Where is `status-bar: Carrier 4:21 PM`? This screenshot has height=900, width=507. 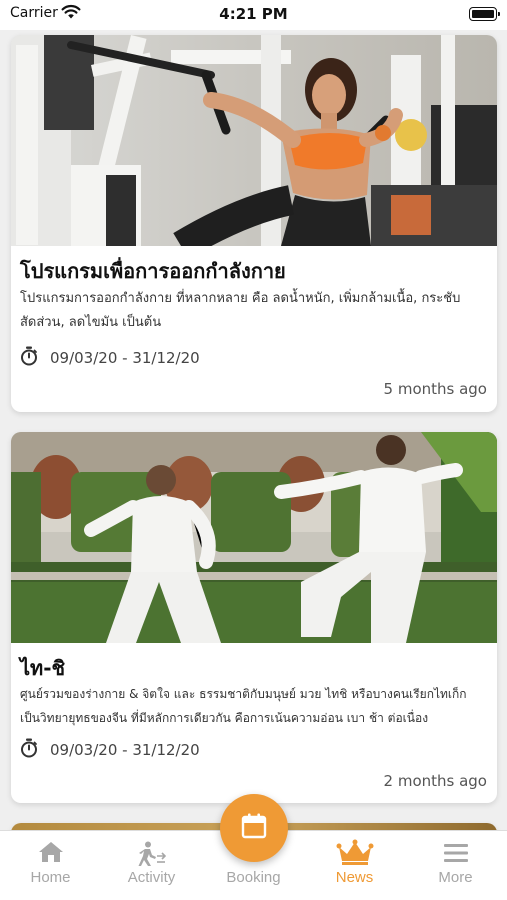 status-bar: Carrier 4:21 PM is located at coordinates (253, 15).